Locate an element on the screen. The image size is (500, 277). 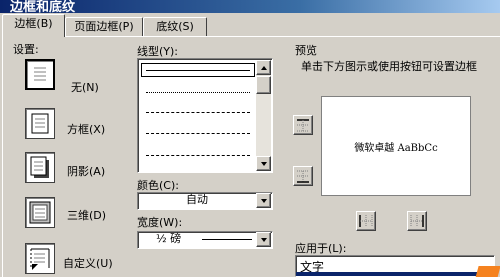
border-none-icon is located at coordinates (40, 74).